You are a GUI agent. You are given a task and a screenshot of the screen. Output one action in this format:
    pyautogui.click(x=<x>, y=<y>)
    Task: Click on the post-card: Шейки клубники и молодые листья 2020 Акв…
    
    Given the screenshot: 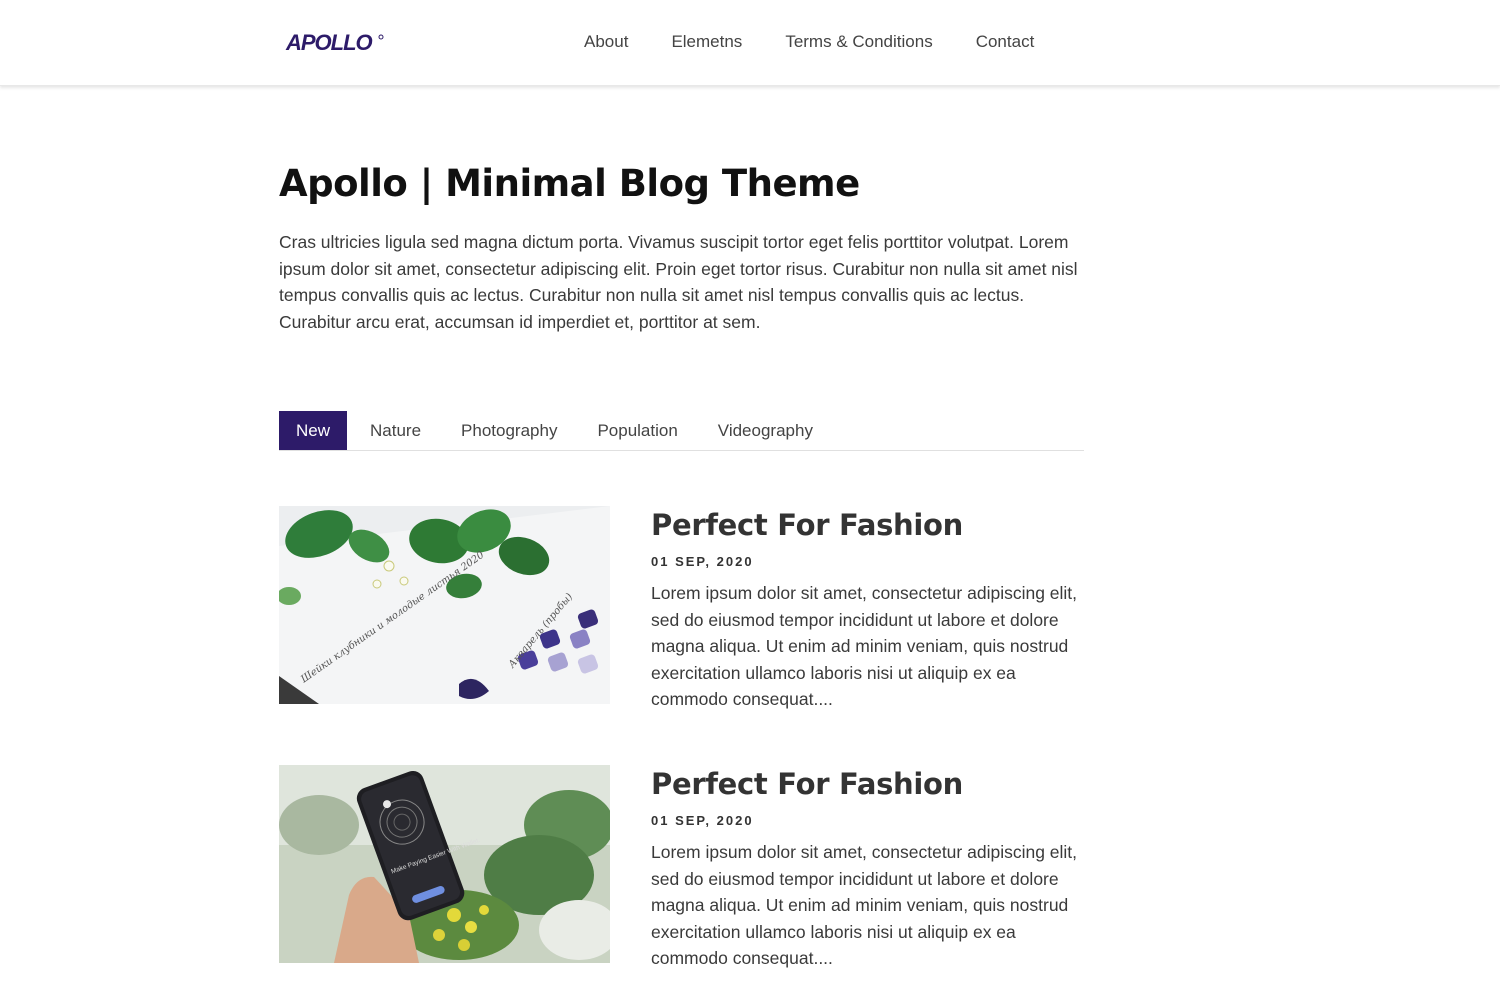 What is the action you would take?
    pyautogui.click(x=681, y=607)
    